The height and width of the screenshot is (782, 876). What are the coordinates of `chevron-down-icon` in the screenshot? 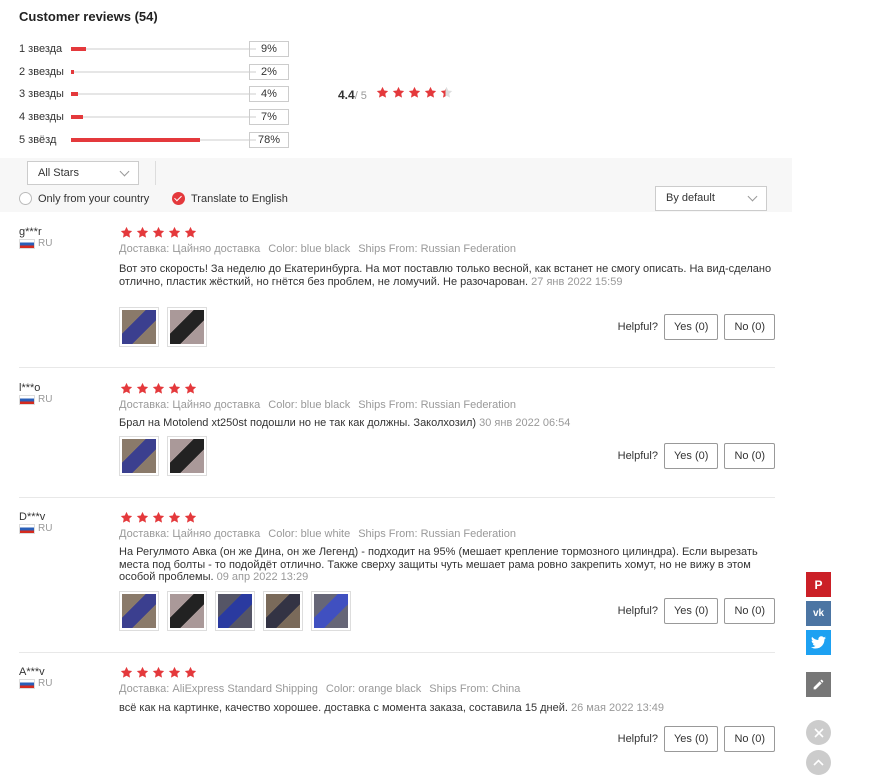 It's located at (124, 171).